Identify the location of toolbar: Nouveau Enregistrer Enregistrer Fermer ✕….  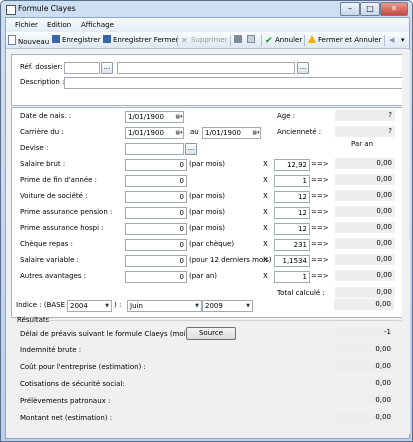
(207, 40).